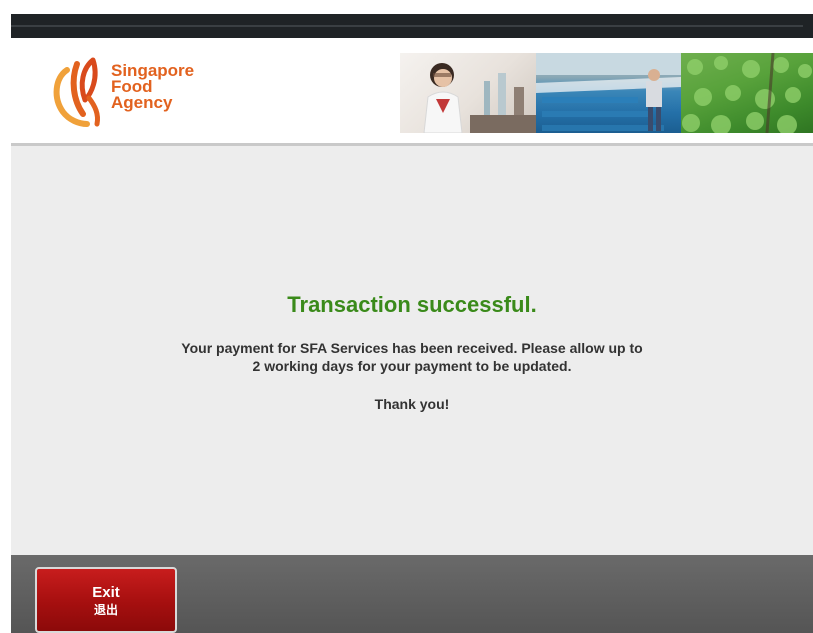 This screenshot has width=813, height=633. I want to click on page-footer: Exit 退出, so click(412, 594).